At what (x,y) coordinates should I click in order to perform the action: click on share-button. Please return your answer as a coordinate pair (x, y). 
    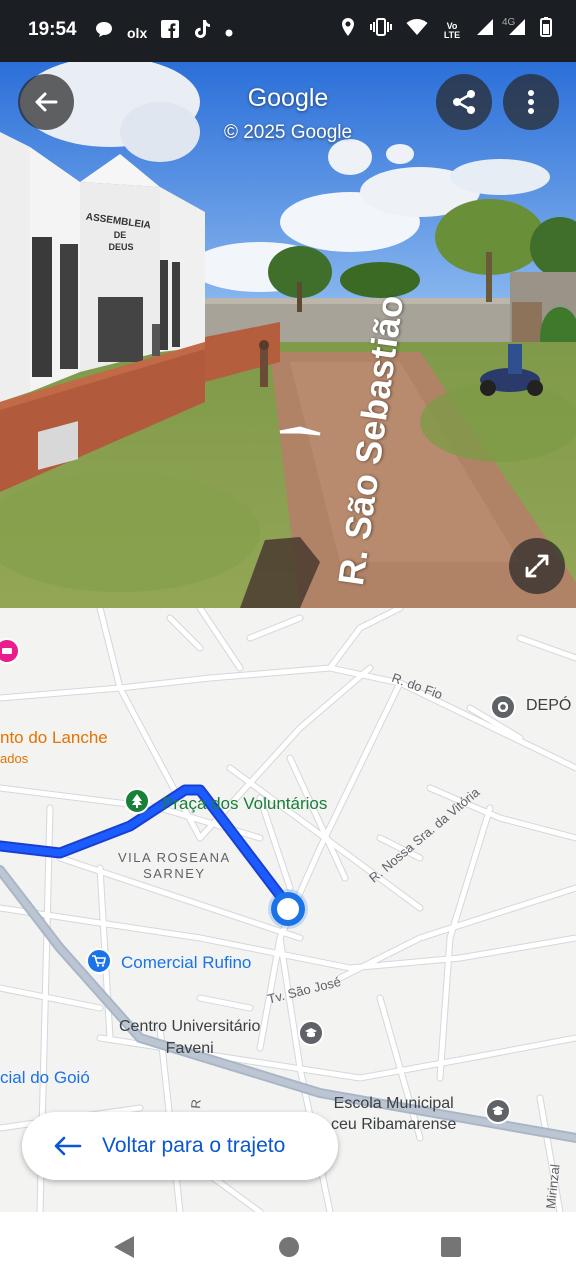
    Looking at the image, I should click on (464, 102).